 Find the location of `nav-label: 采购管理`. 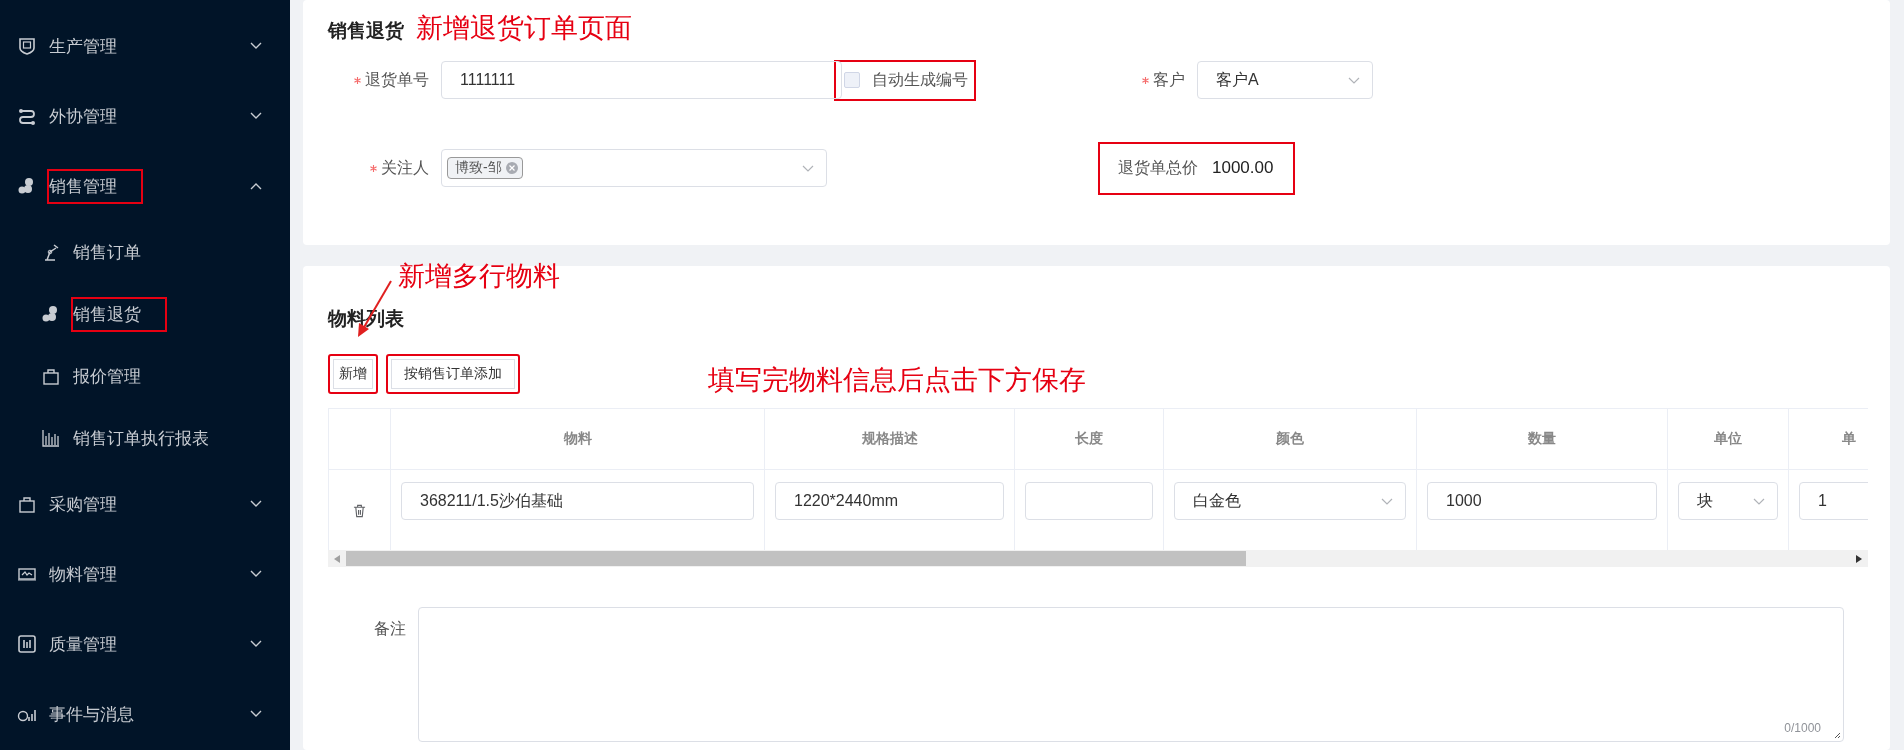

nav-label: 采购管理 is located at coordinates (83, 504).